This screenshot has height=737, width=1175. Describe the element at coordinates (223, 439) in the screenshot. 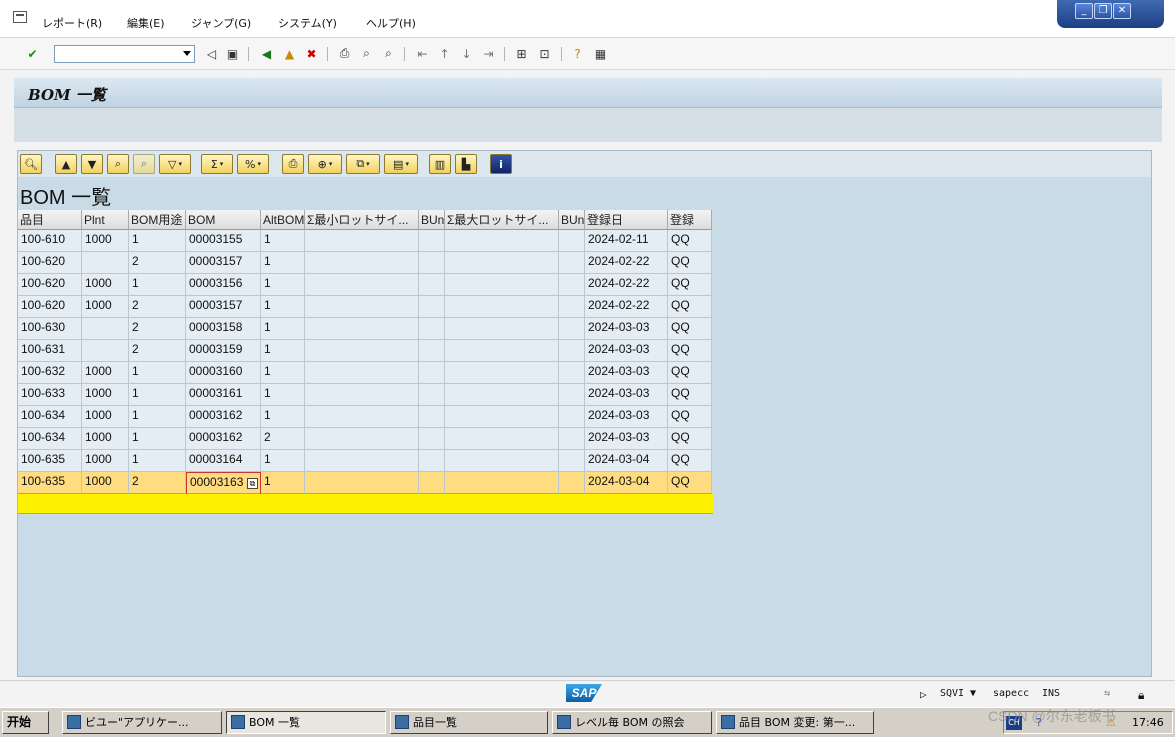

I see `table-cell: 00003162` at that location.